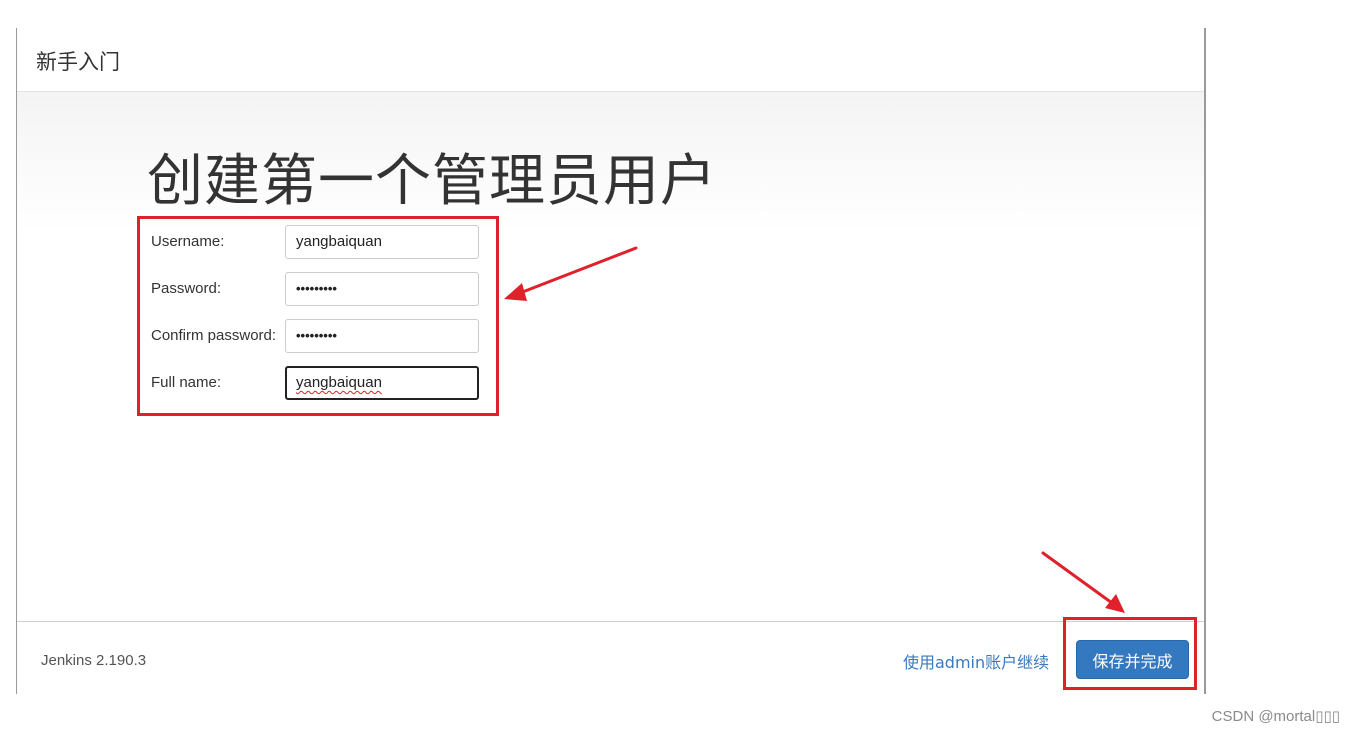  I want to click on dialog-header: 新手入门, so click(610, 60).